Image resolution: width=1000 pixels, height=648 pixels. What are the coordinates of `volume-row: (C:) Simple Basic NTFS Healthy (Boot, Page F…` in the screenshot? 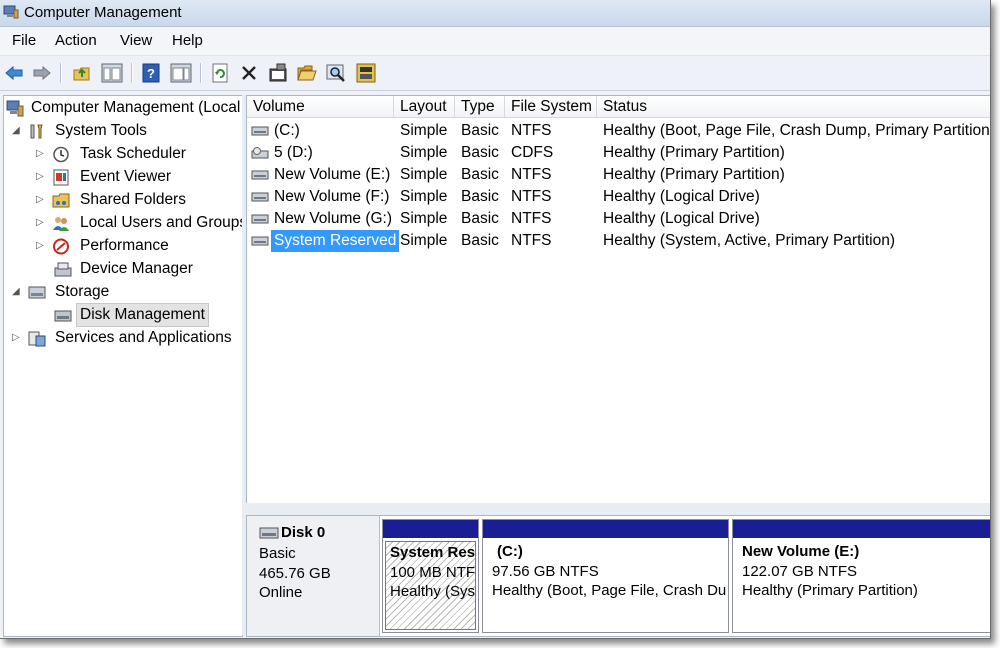 It's located at (619, 131).